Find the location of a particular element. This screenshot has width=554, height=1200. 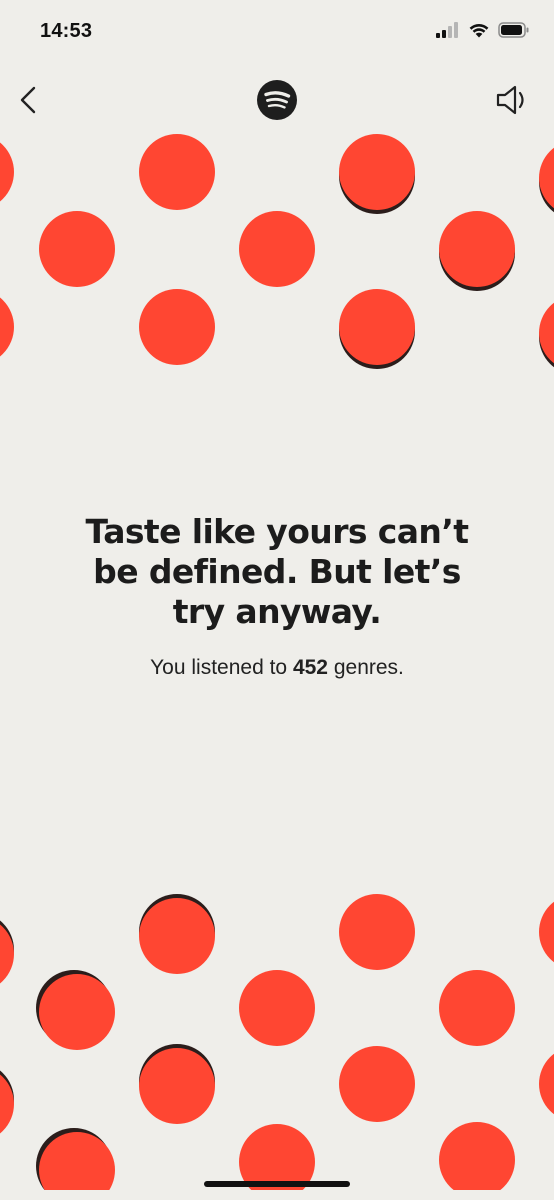

status-icons is located at coordinates (483, 30).